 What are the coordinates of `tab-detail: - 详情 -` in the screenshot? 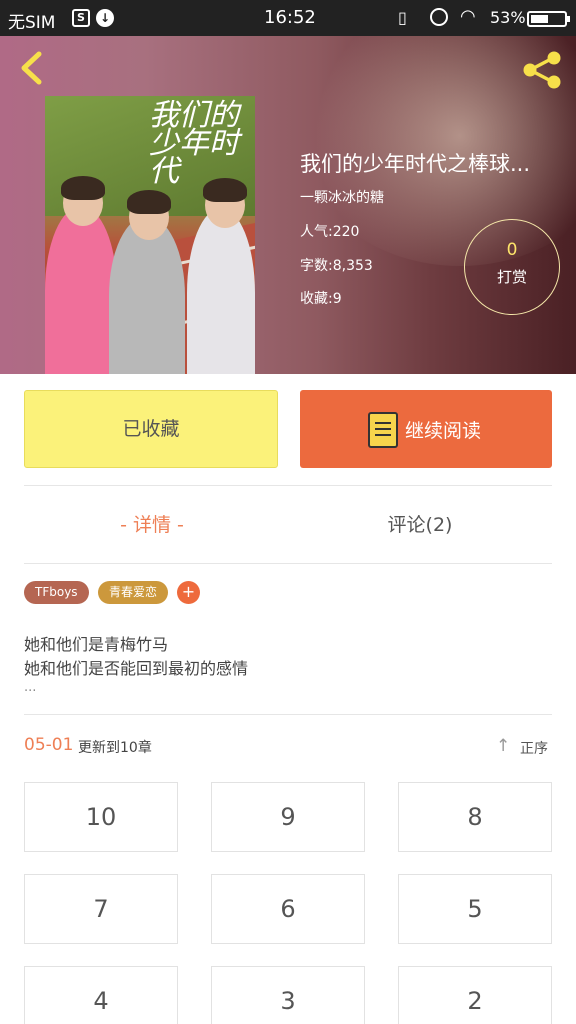 It's located at (152, 523).